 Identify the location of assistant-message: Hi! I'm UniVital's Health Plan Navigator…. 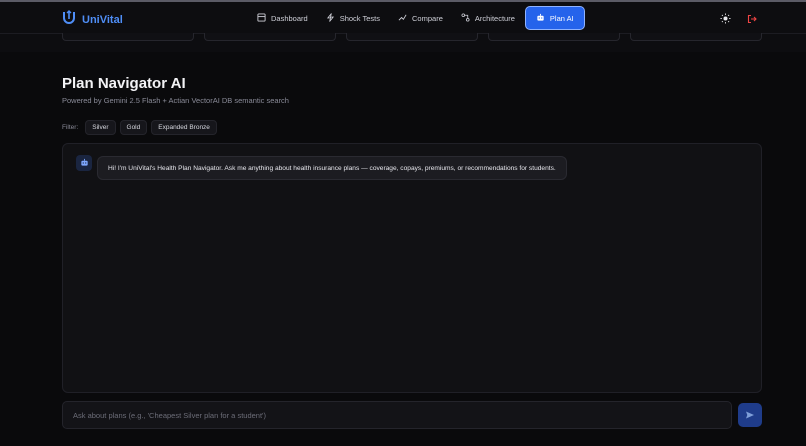
(332, 168).